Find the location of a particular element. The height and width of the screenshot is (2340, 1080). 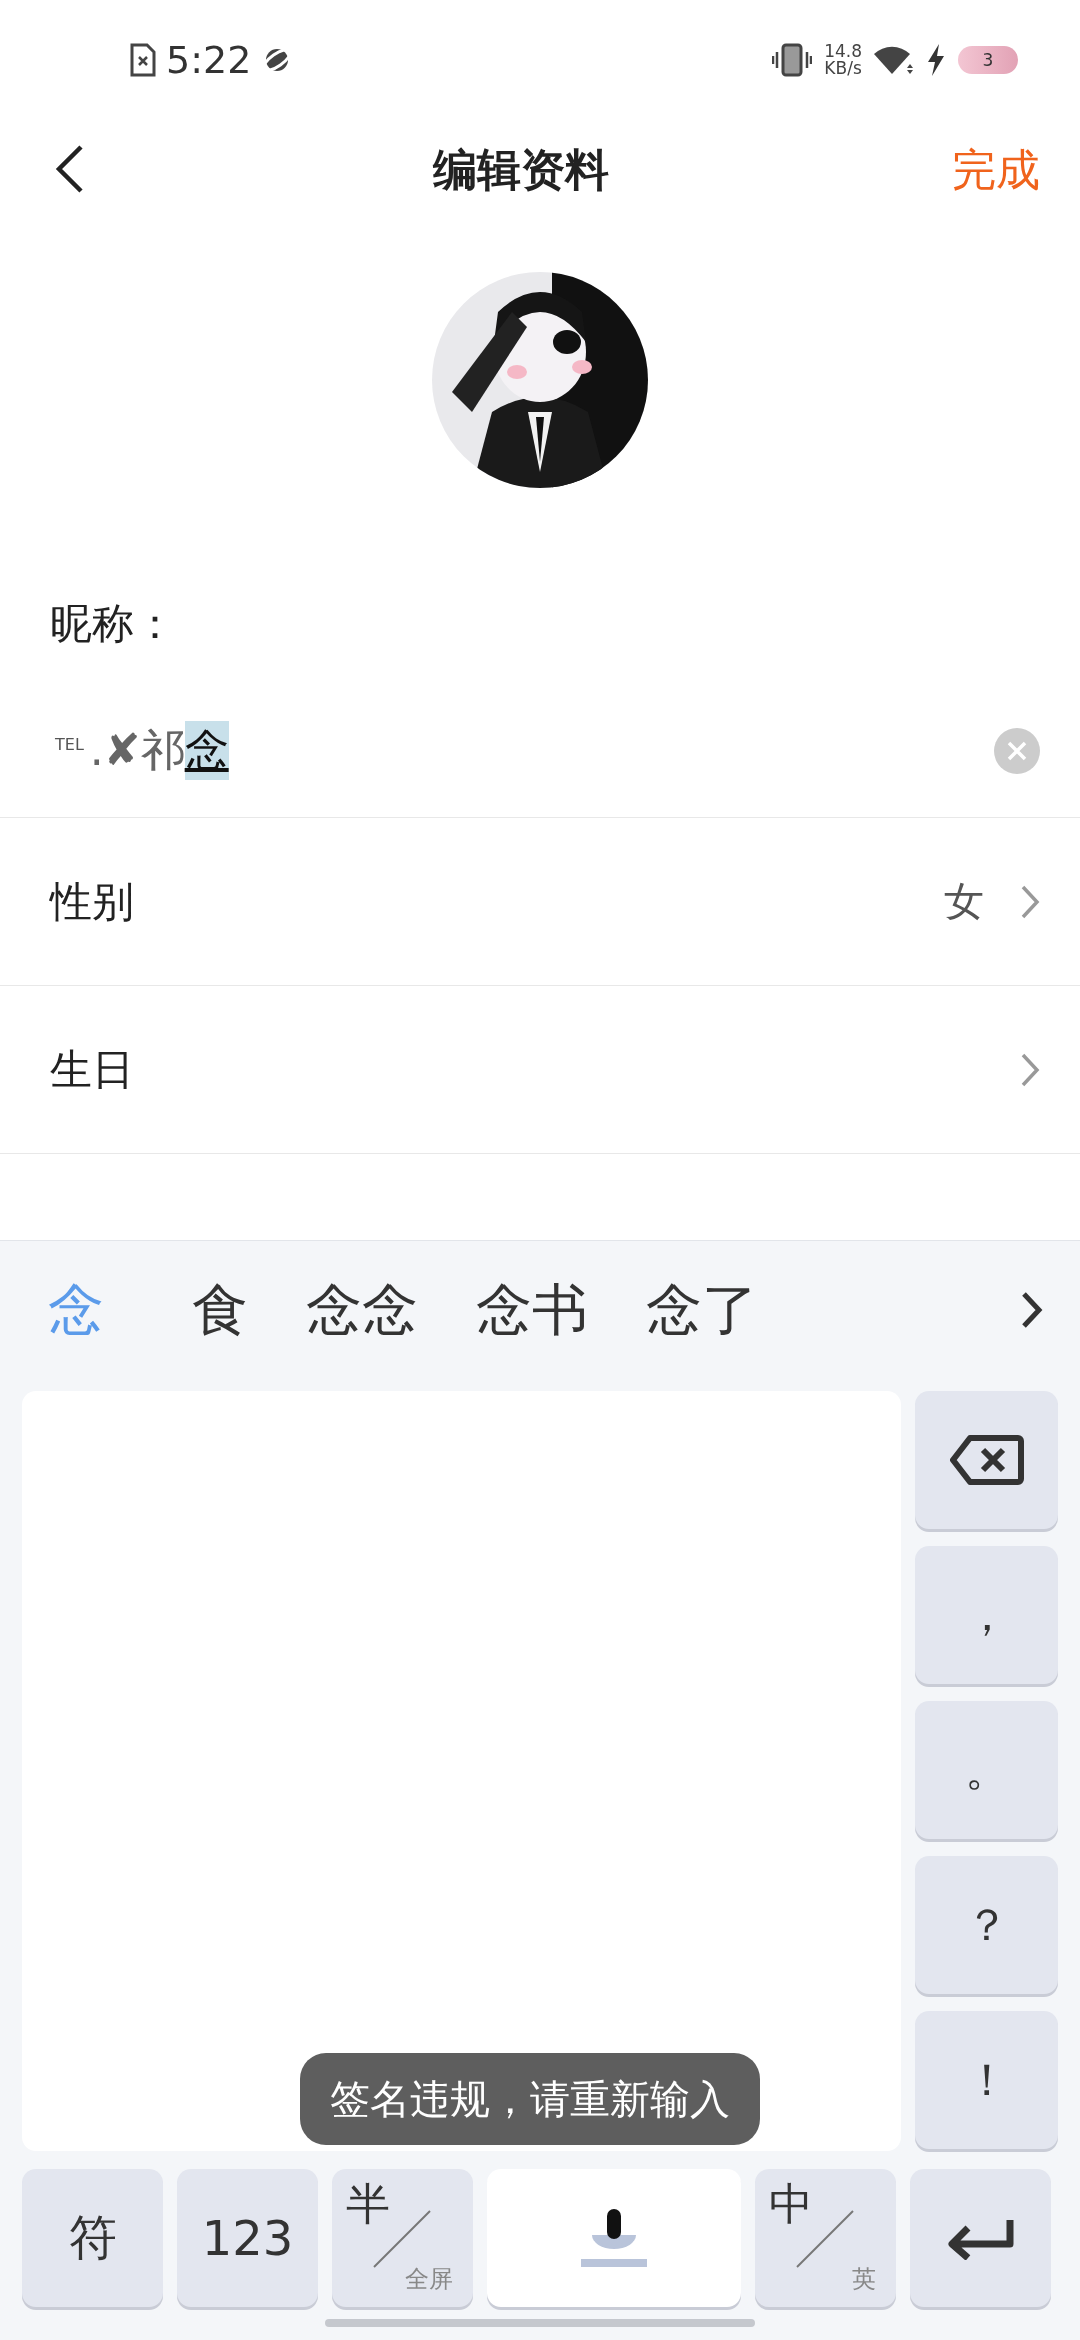

nickname-text: .✘祁 is located at coordinates (137, 750).